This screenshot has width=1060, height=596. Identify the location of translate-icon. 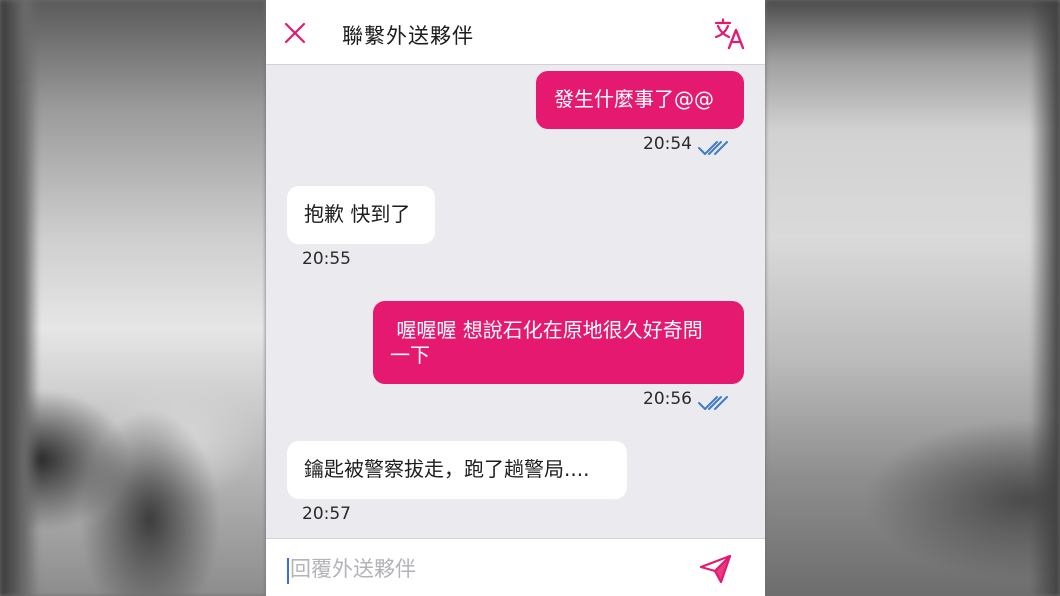
(730, 34).